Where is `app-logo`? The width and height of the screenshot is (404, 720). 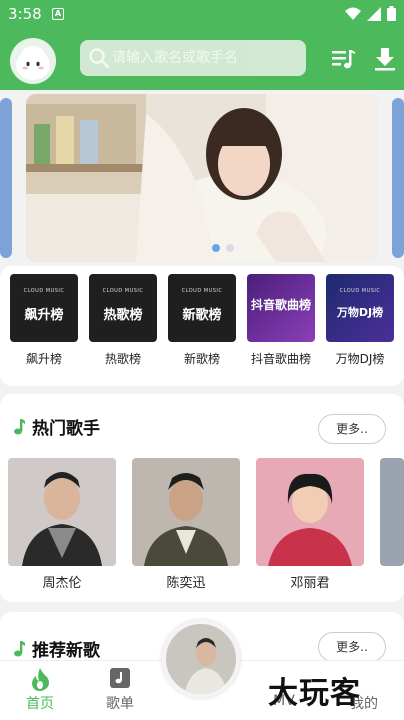
app-logo is located at coordinates (33, 61).